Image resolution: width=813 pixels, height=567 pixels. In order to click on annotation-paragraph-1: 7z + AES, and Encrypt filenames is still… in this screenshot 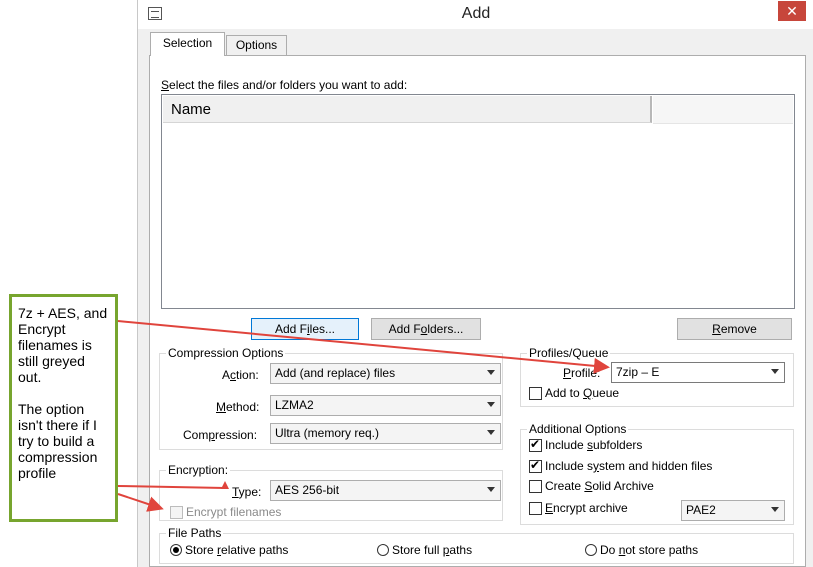, I will do `click(63, 345)`.